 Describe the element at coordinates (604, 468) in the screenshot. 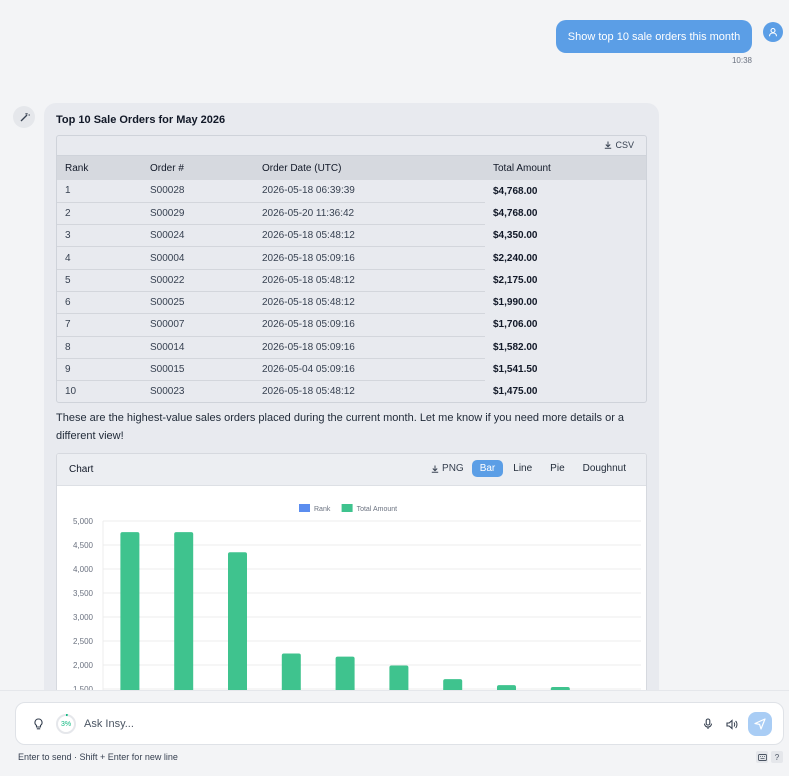

I see `tab-doughnut: Doughnut` at that location.